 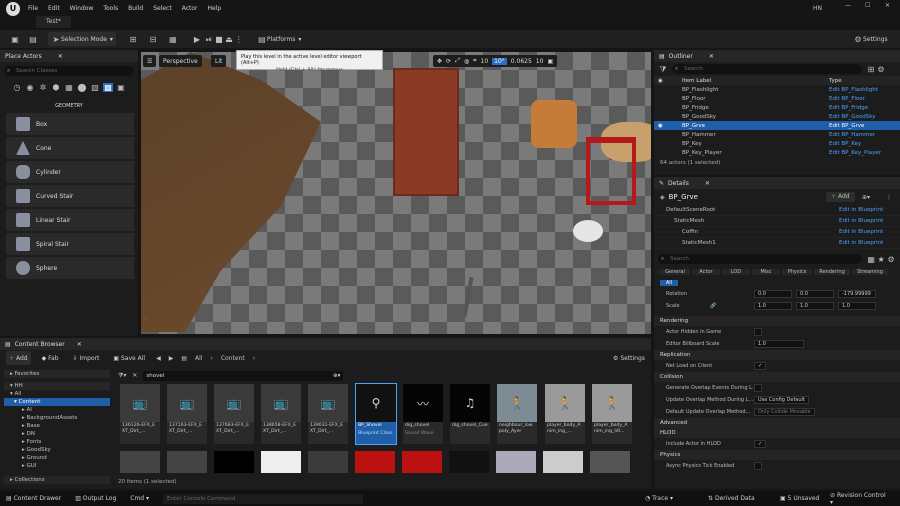 I want to click on folder-dn: ▸ DN, so click(x=57, y=434).